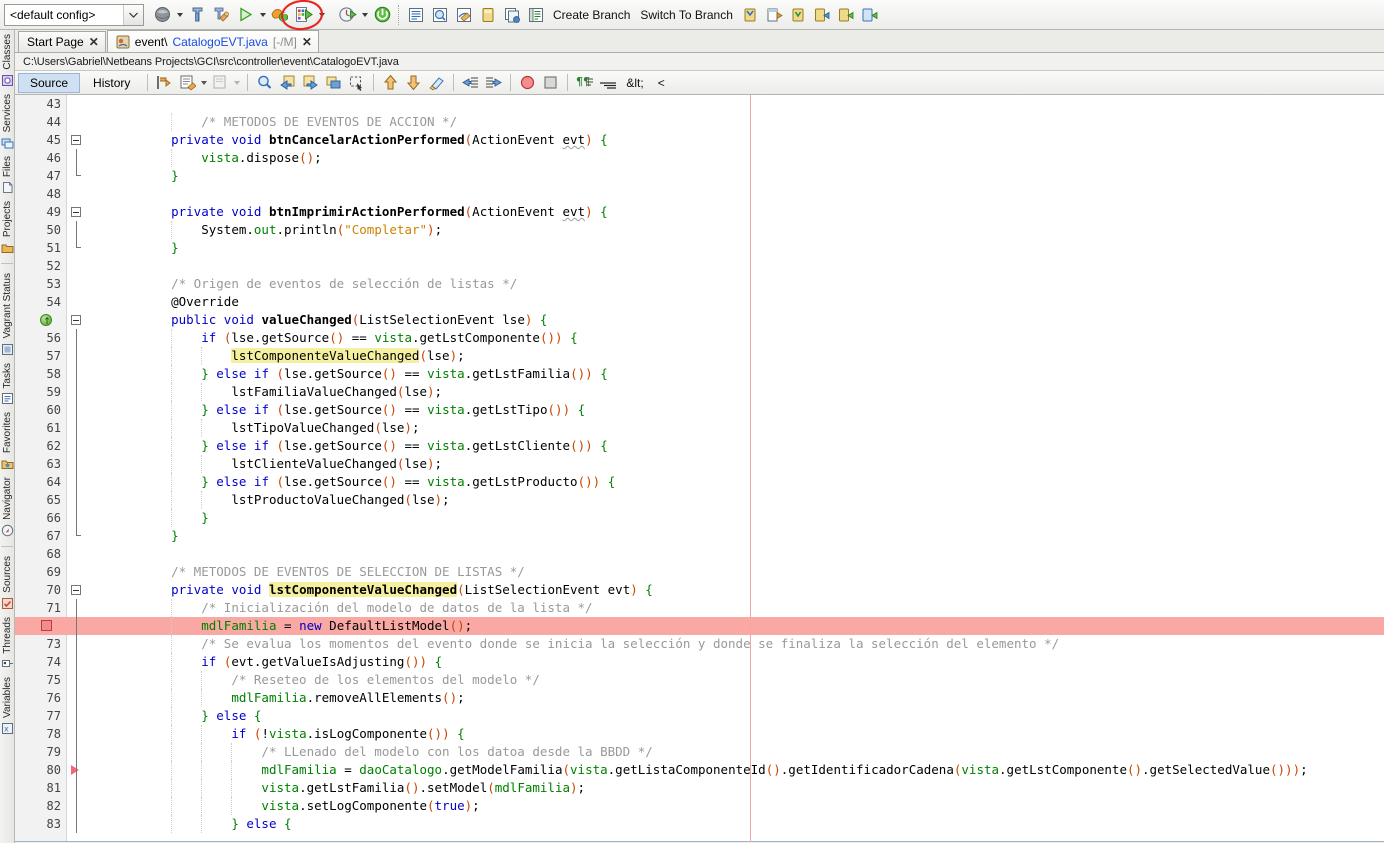 Image resolution: width=1384 pixels, height=843 pixels. Describe the element at coordinates (699, 266) in the screenshot. I see `code-line: 52` at that location.